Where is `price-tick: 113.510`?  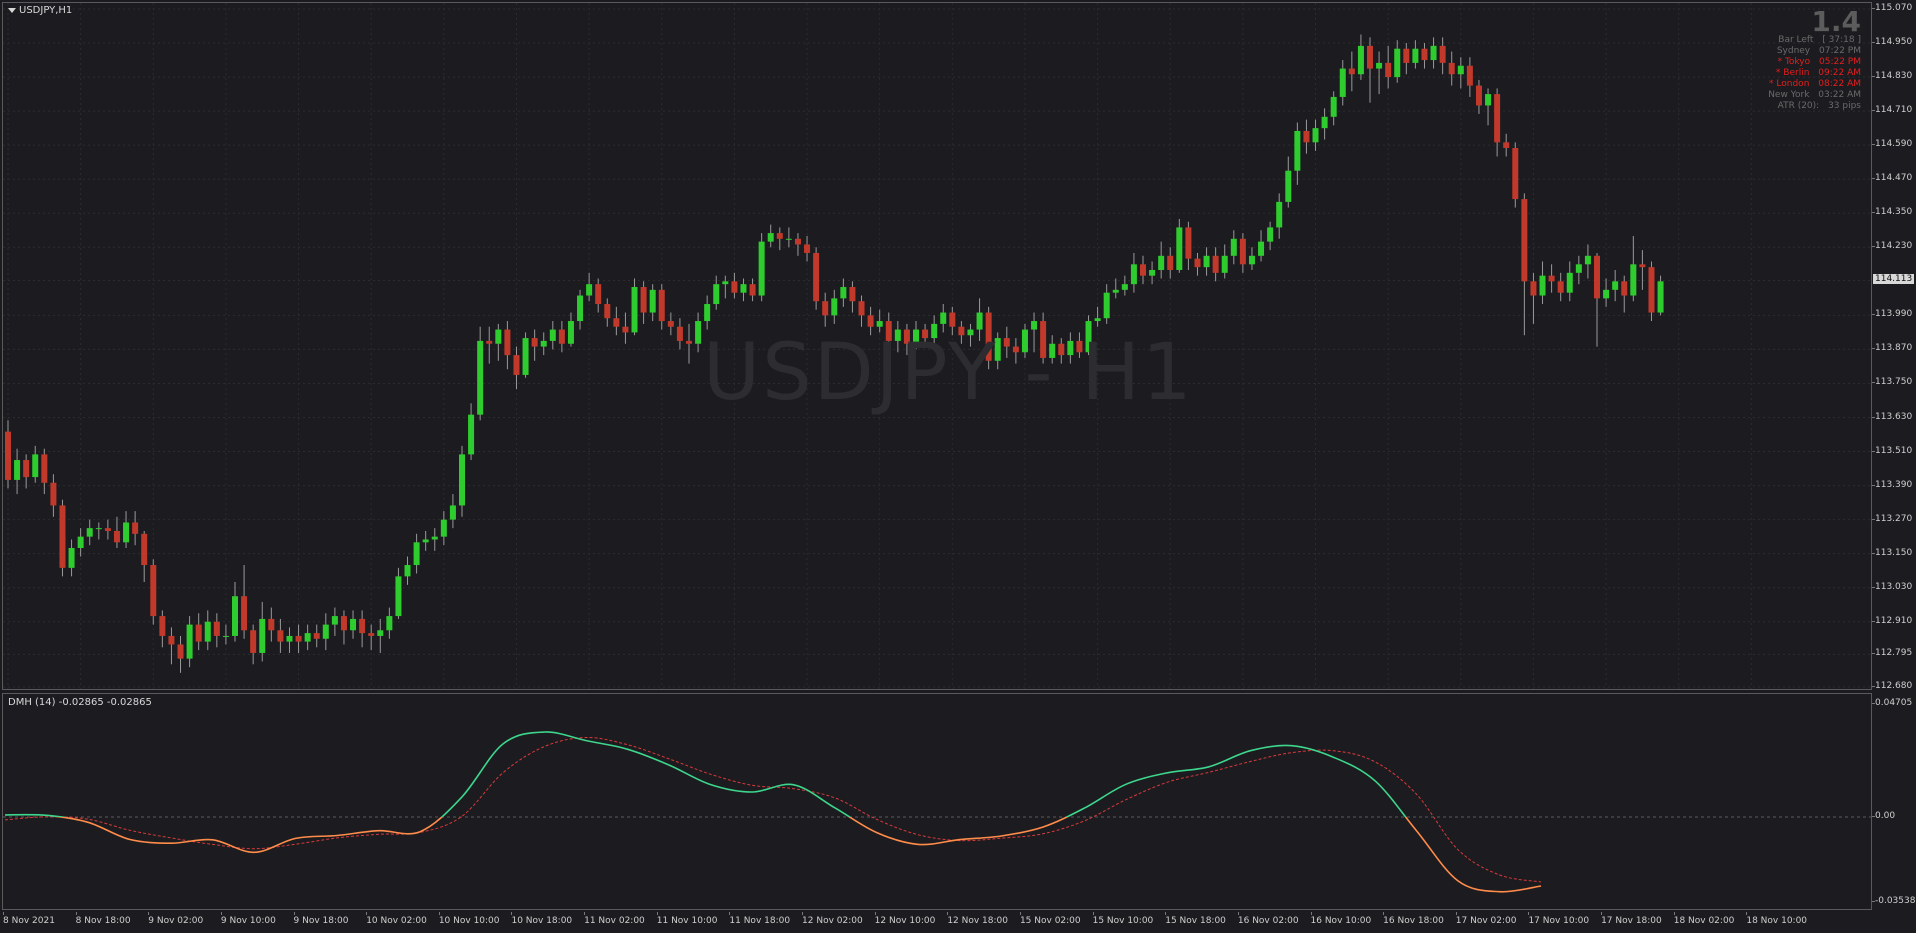
price-tick: 113.510 is located at coordinates (1892, 450).